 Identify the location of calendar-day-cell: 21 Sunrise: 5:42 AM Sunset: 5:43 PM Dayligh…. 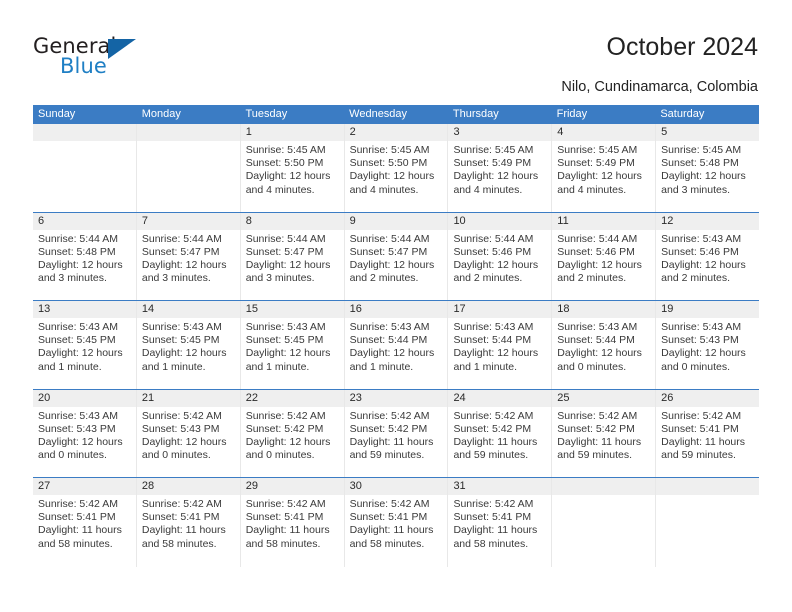
(188, 433).